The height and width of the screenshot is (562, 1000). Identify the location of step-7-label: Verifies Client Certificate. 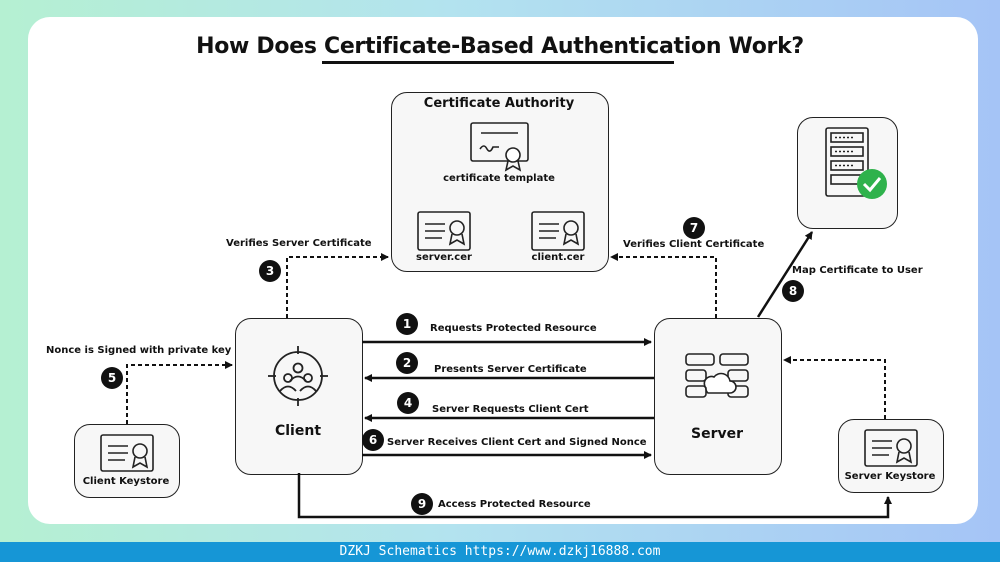
(694, 244).